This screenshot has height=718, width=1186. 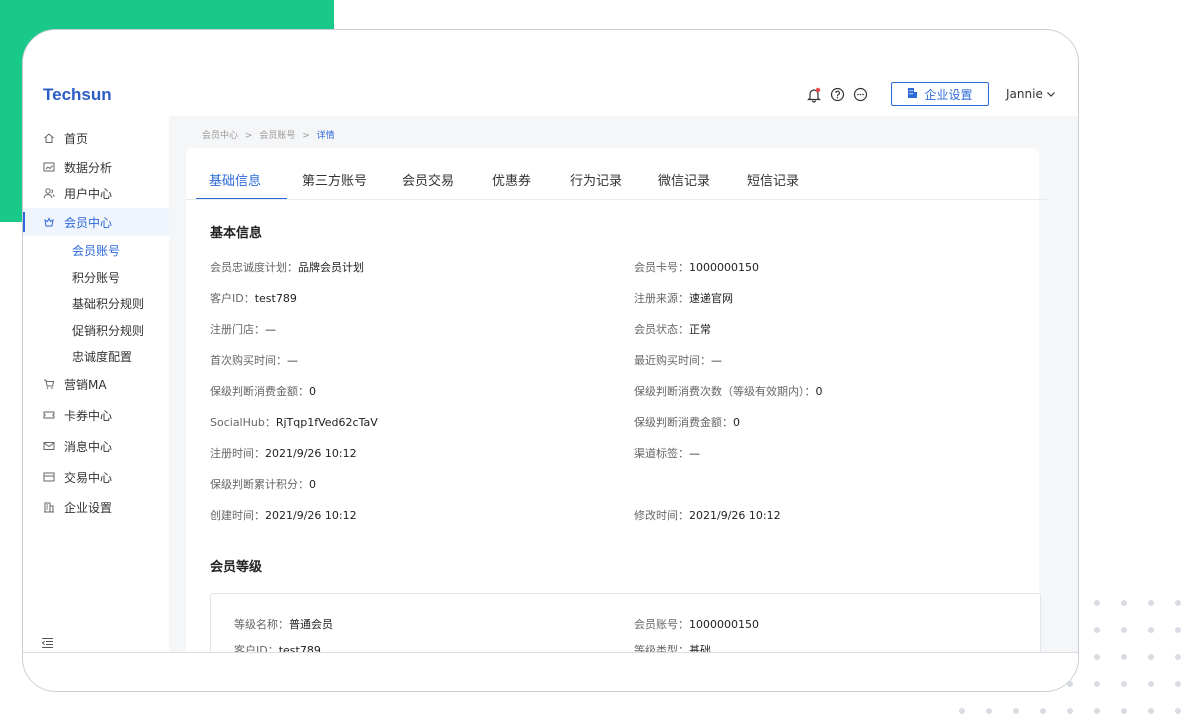 I want to click on frame-bottom-bar, so click(x=550, y=671).